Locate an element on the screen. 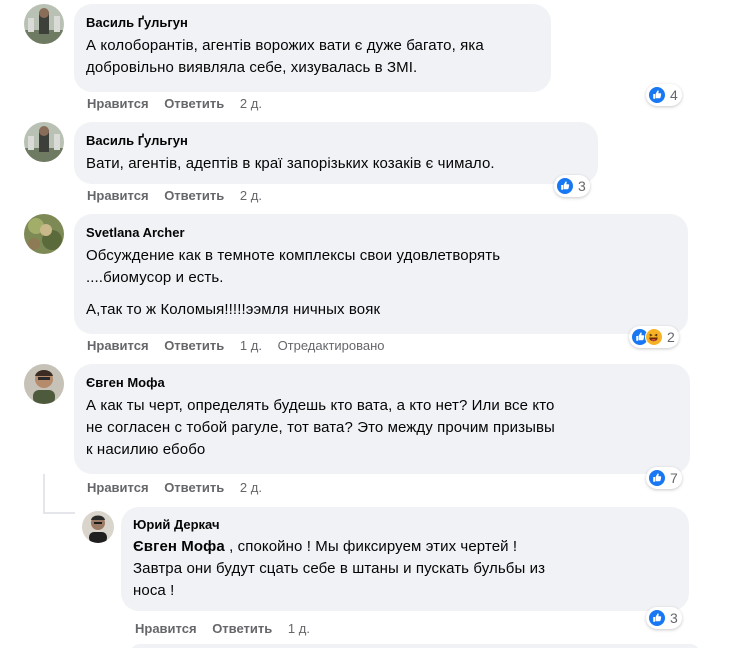 This screenshot has height=648, width=743. comment-line: А,так то ж Коломыя!!!!!ээмля ничных вояк is located at coordinates (233, 309).